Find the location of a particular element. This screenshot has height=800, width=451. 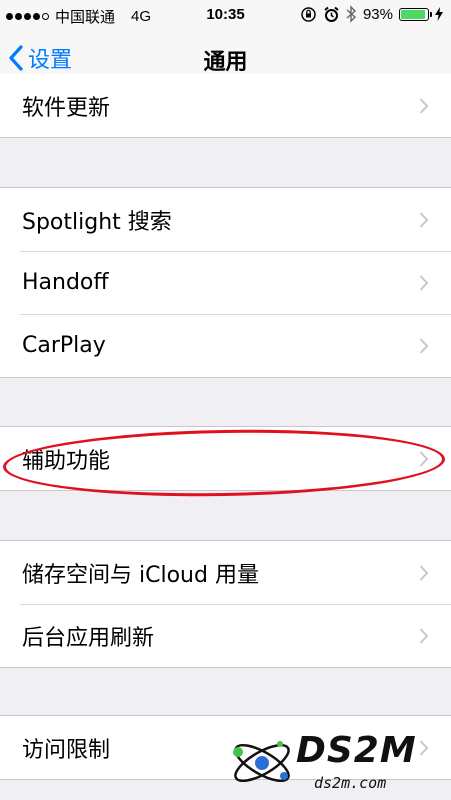

watermark-url: ds2m.com is located at coordinates (350, 783).